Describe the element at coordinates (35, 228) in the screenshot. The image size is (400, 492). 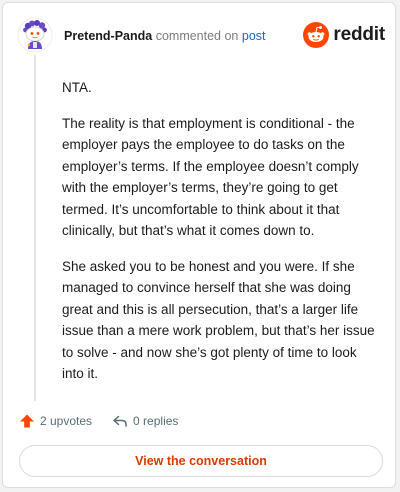
I see `thread-line` at that location.